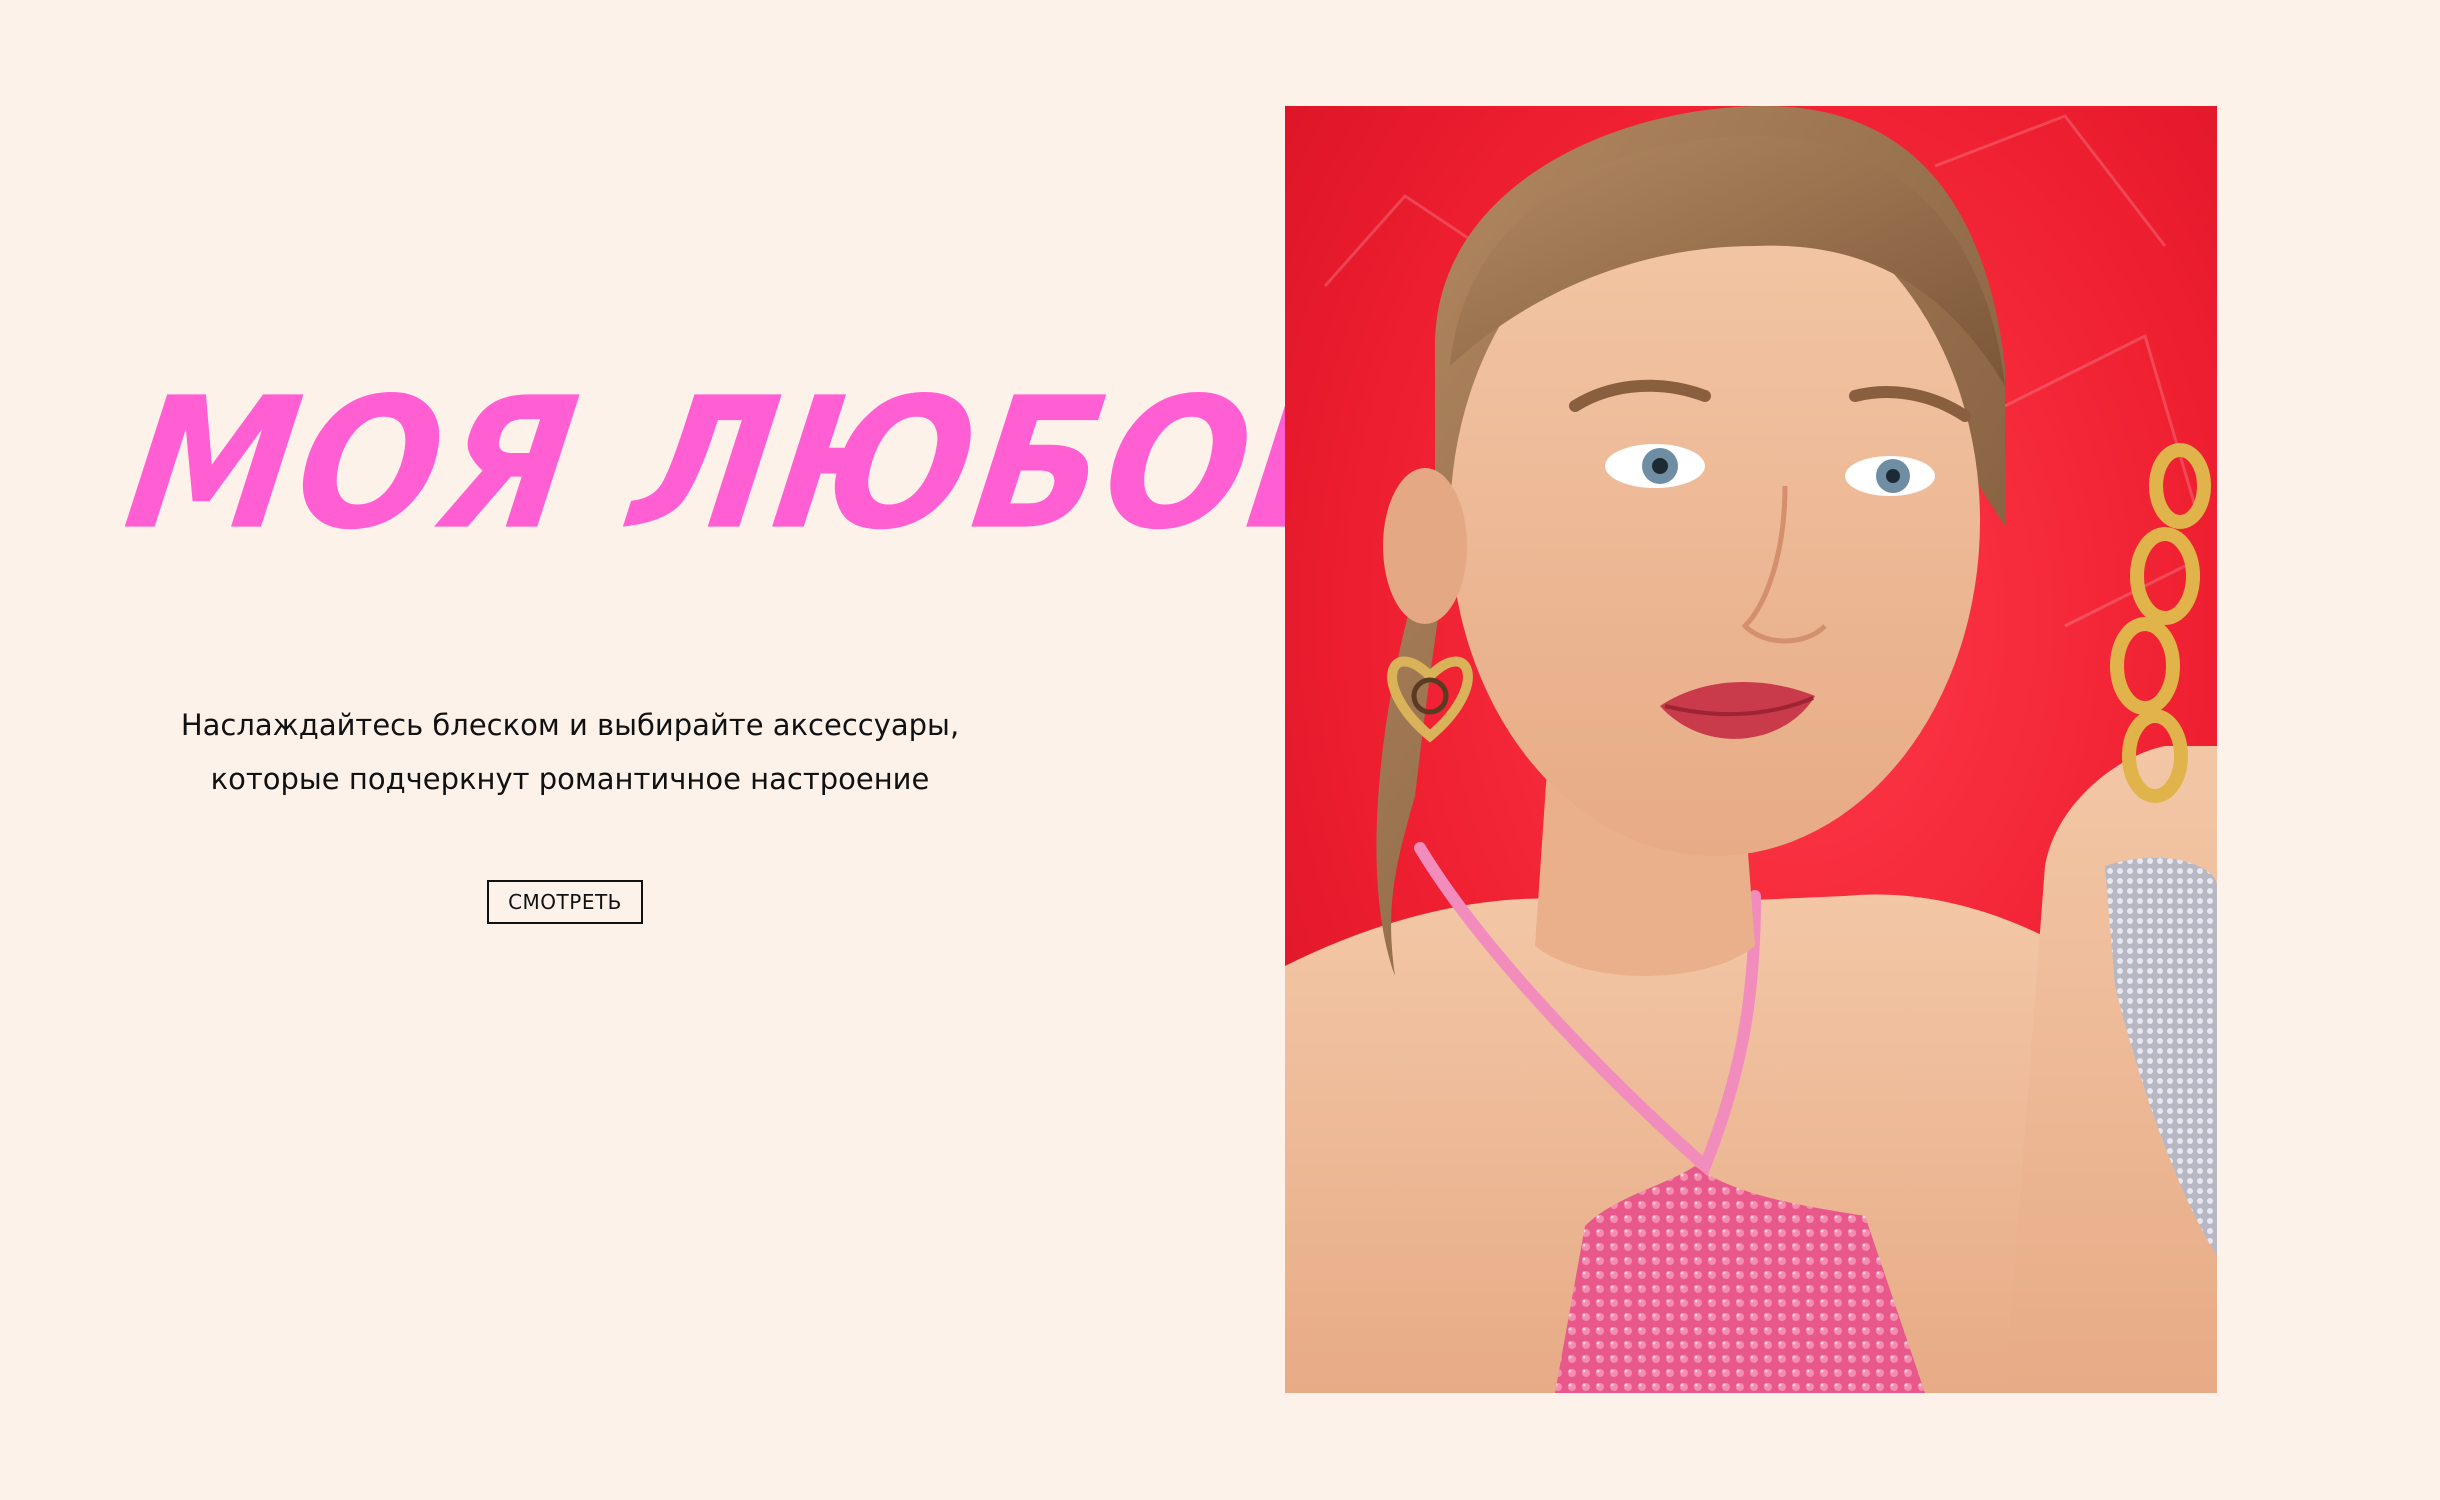  Describe the element at coordinates (565, 902) in the screenshot. I see `view-button: СМОТРЕТЬ` at that location.